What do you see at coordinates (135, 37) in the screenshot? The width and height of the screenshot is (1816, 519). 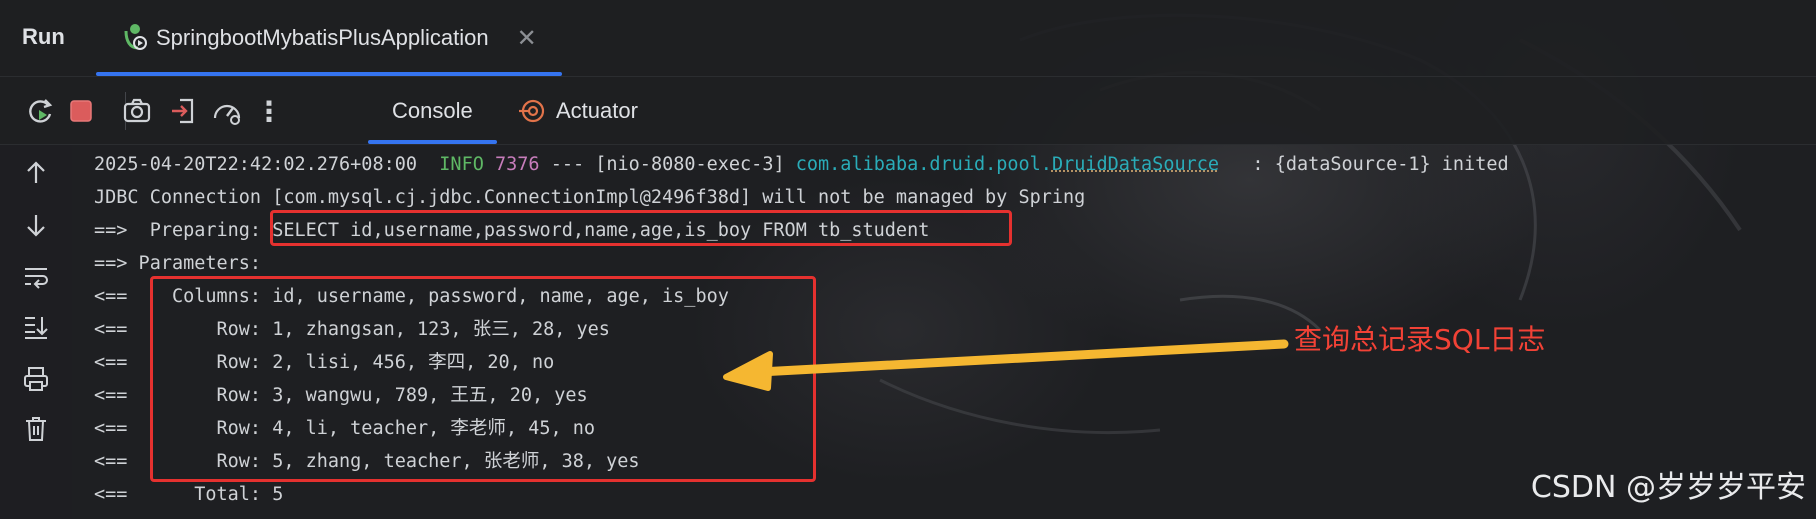 I see `spring-boot-run-icon` at bounding box center [135, 37].